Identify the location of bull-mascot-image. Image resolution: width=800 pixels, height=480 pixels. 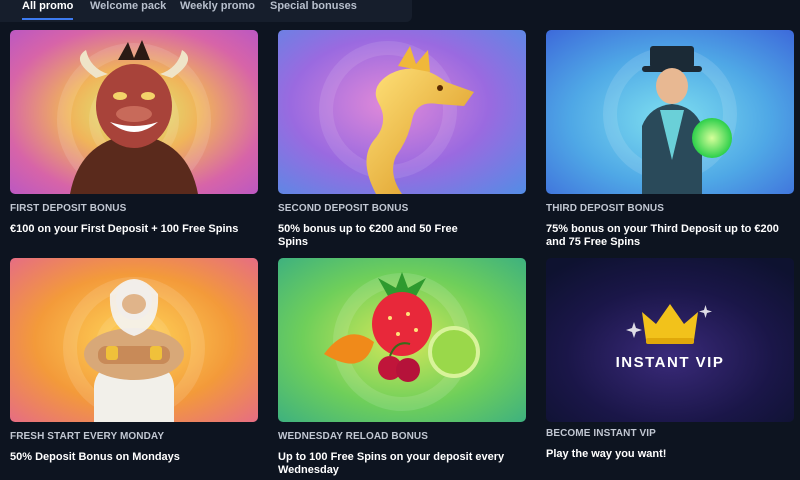
(134, 112).